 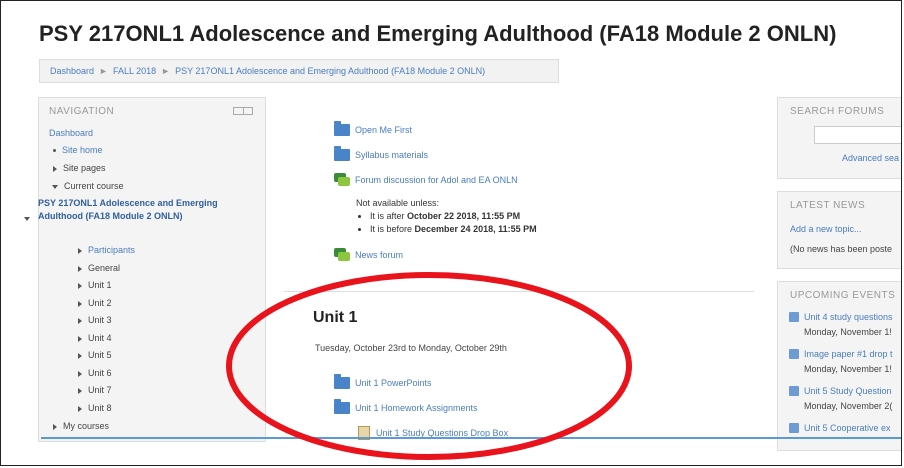 I want to click on restriction-after: It is after October 22 2018, 11:55 PM, so click(x=453, y=216).